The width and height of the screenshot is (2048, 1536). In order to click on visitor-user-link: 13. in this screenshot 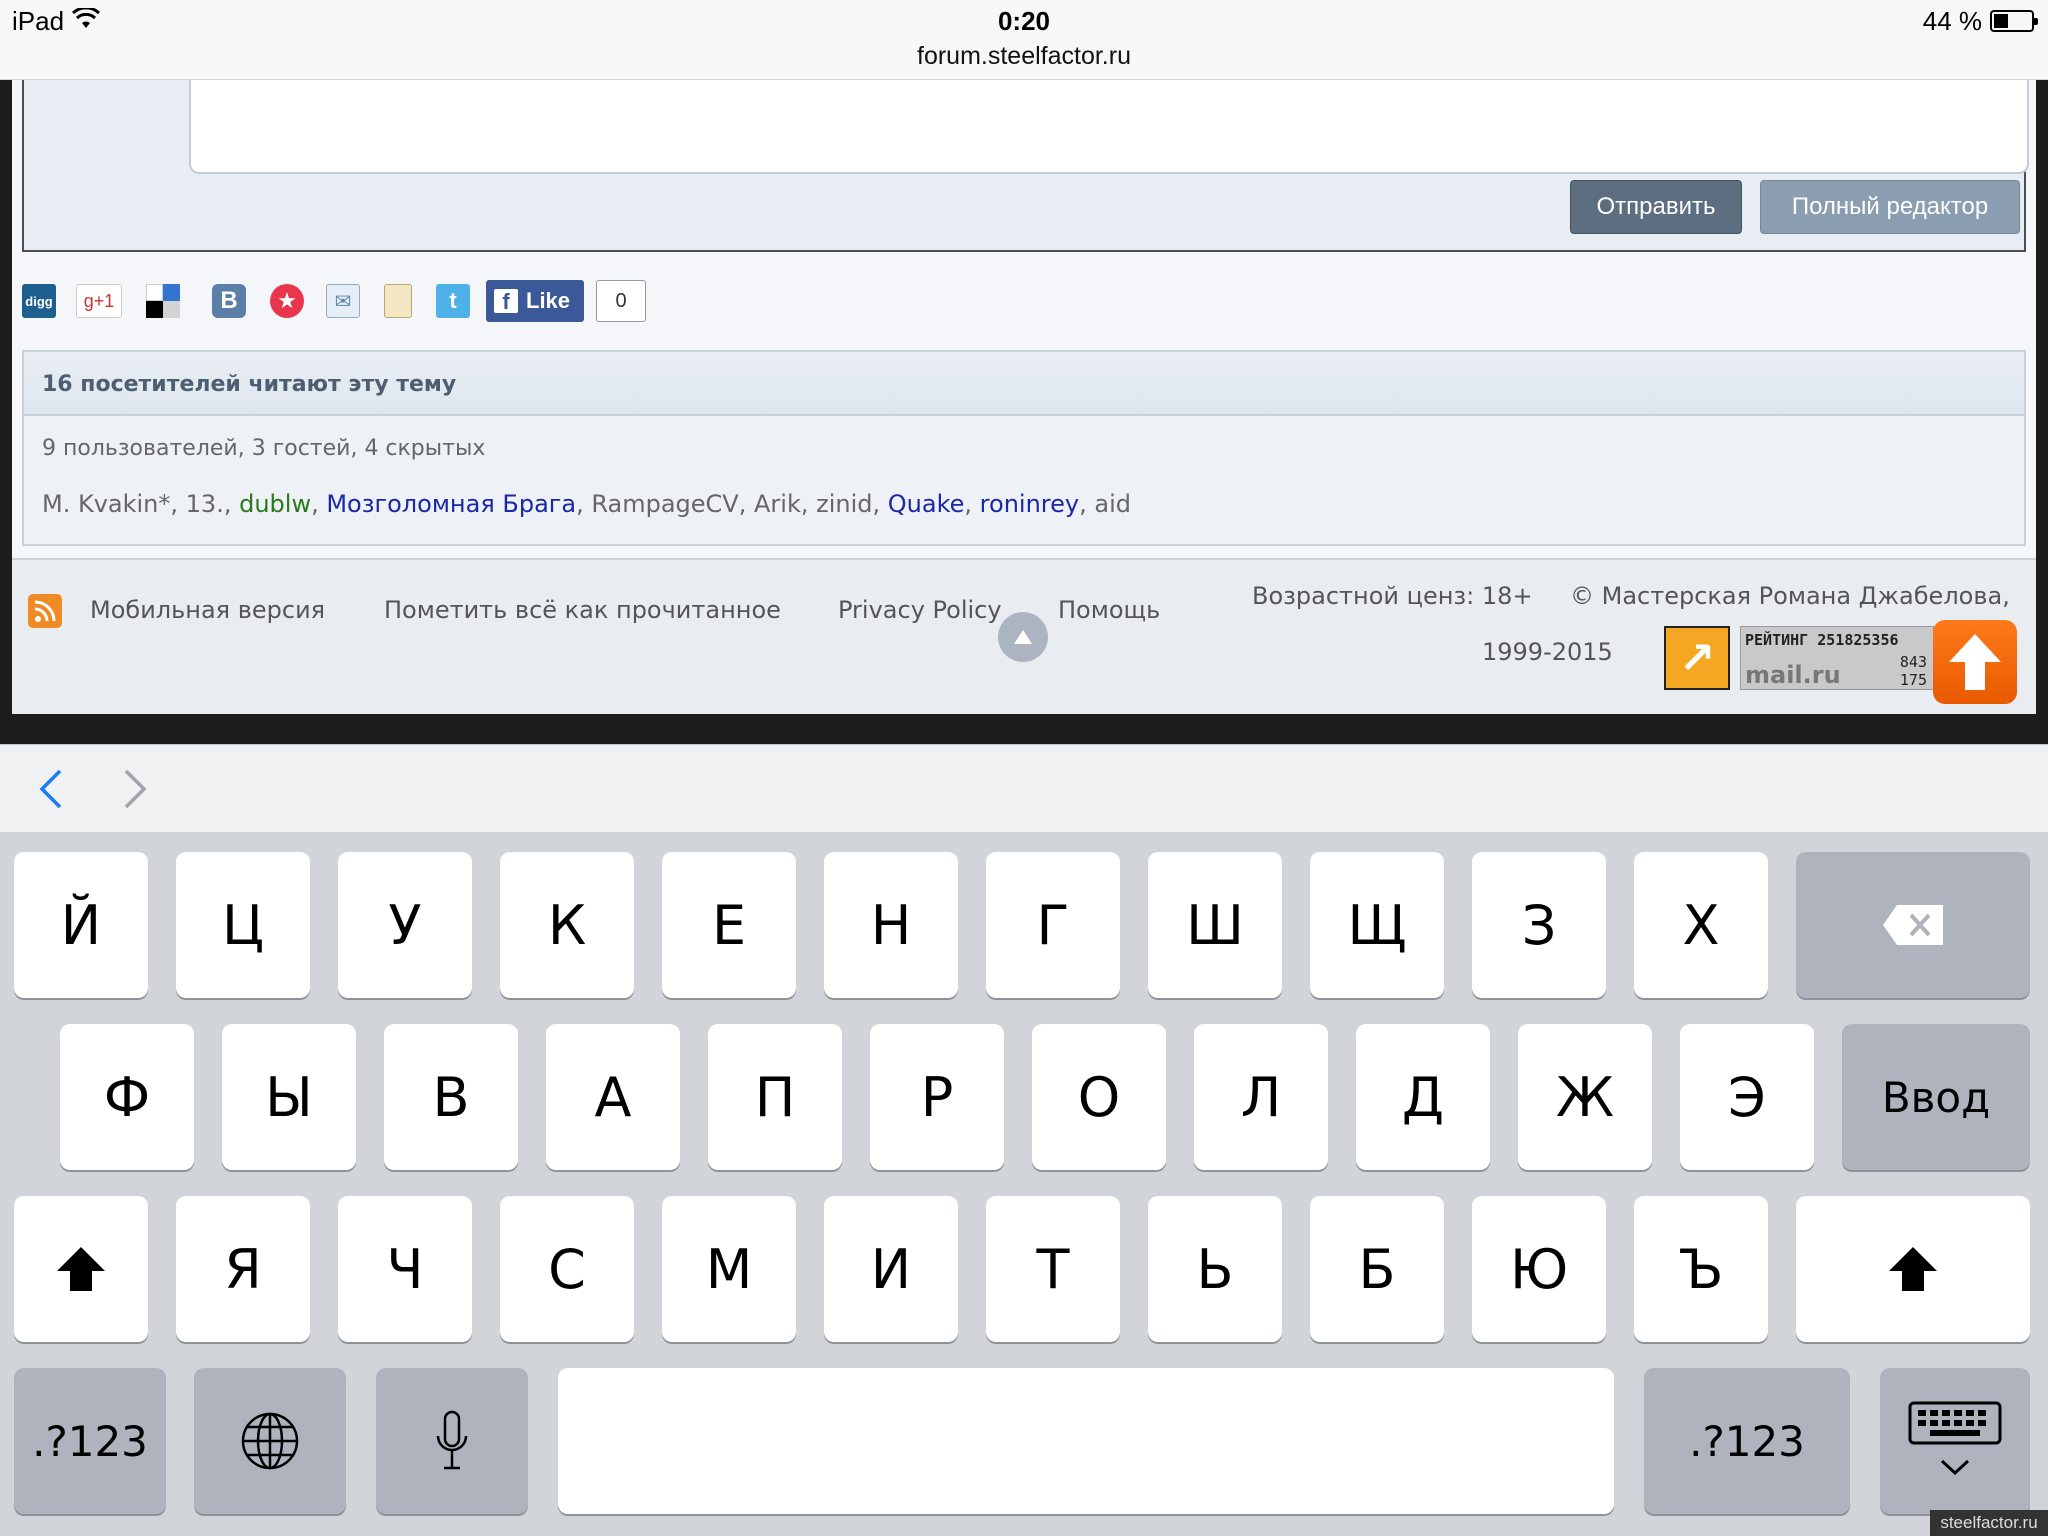, I will do `click(205, 504)`.